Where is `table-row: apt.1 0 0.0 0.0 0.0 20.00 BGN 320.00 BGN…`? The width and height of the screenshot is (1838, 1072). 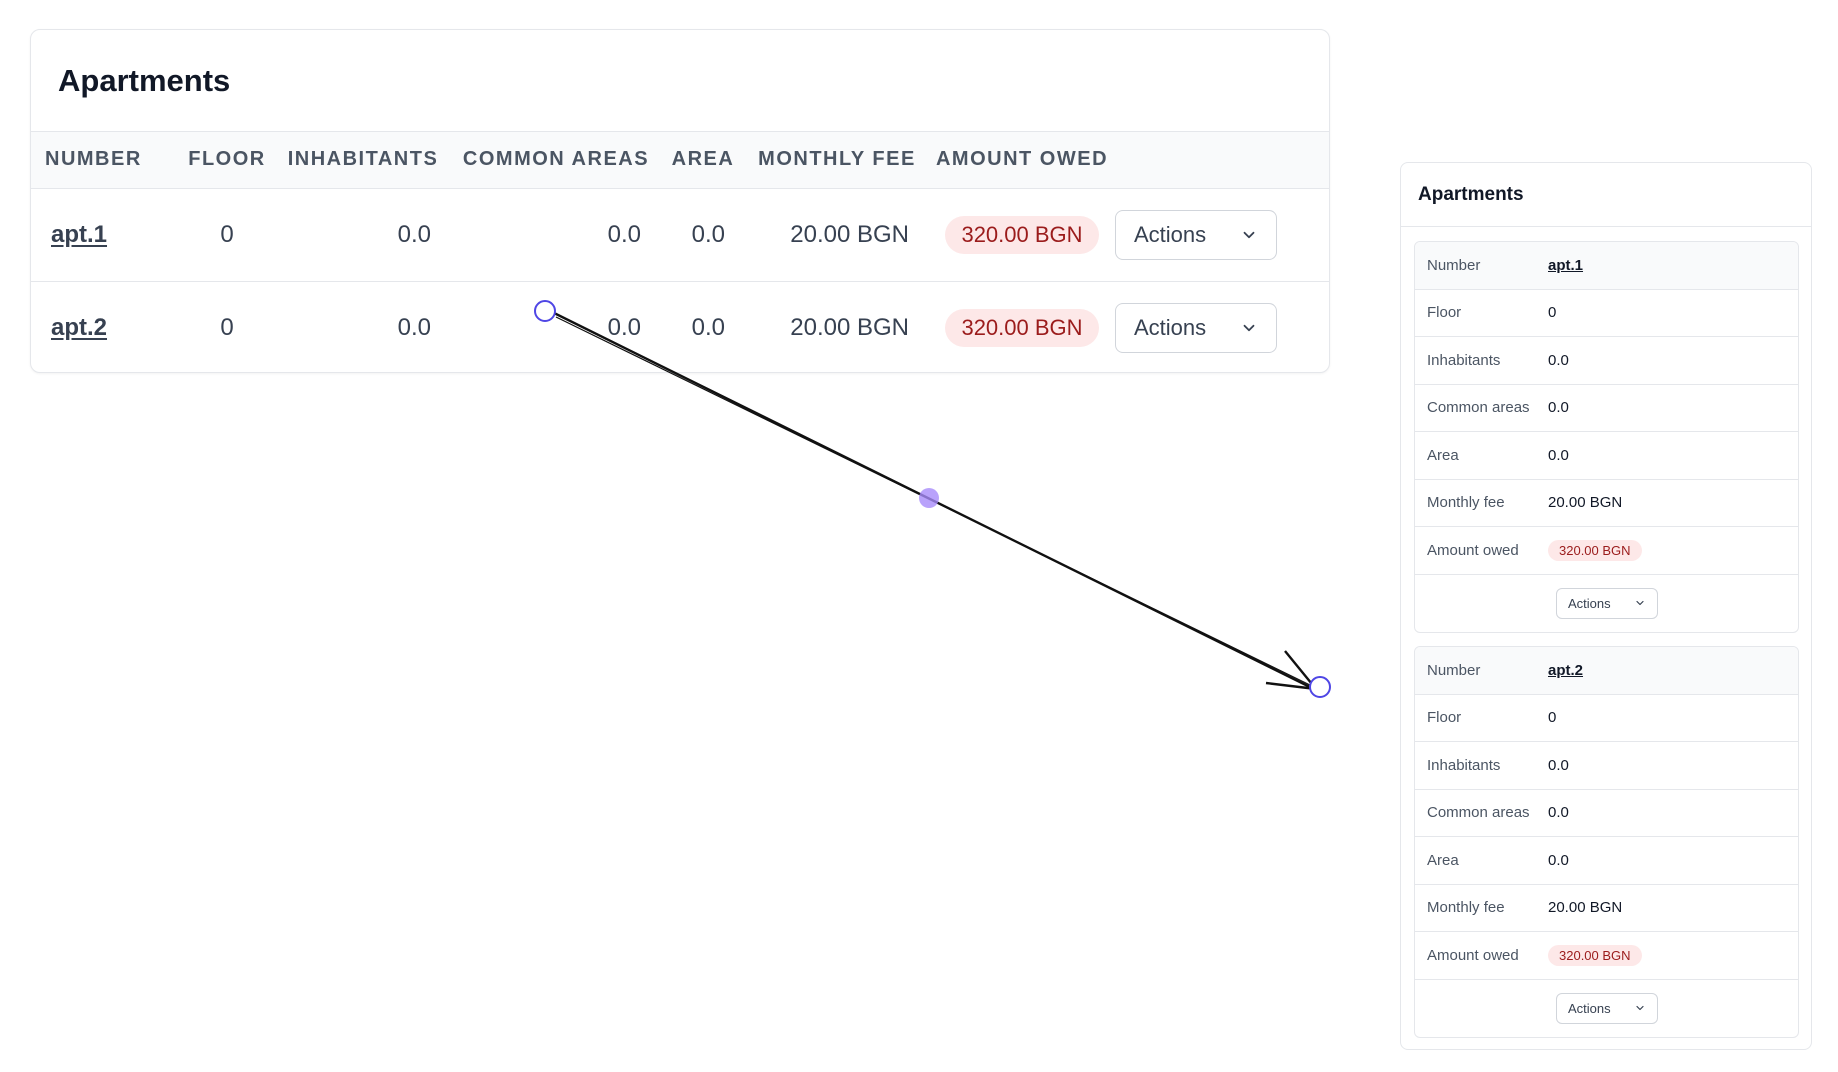 table-row: apt.1 0 0.0 0.0 0.0 20.00 BGN 320.00 BGN… is located at coordinates (680, 235).